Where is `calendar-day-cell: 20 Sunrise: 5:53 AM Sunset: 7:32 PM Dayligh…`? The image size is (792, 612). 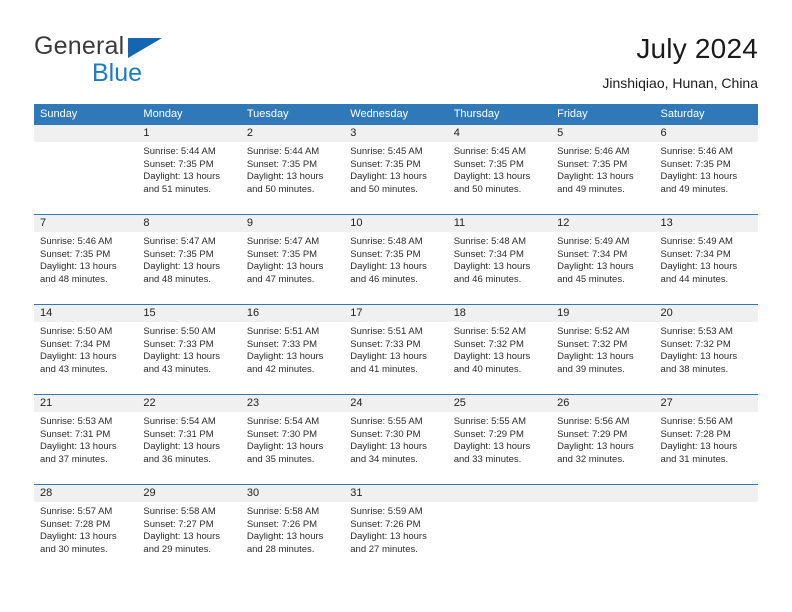 calendar-day-cell: 20 Sunrise: 5:53 AM Sunset: 7:32 PM Dayligh… is located at coordinates (706, 349).